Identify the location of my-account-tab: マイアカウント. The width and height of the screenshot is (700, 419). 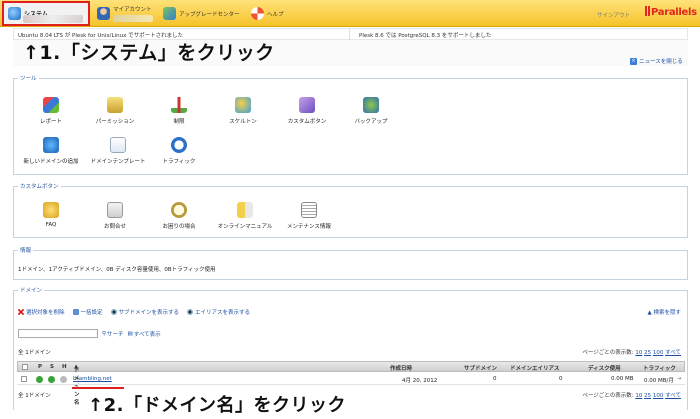
(125, 13).